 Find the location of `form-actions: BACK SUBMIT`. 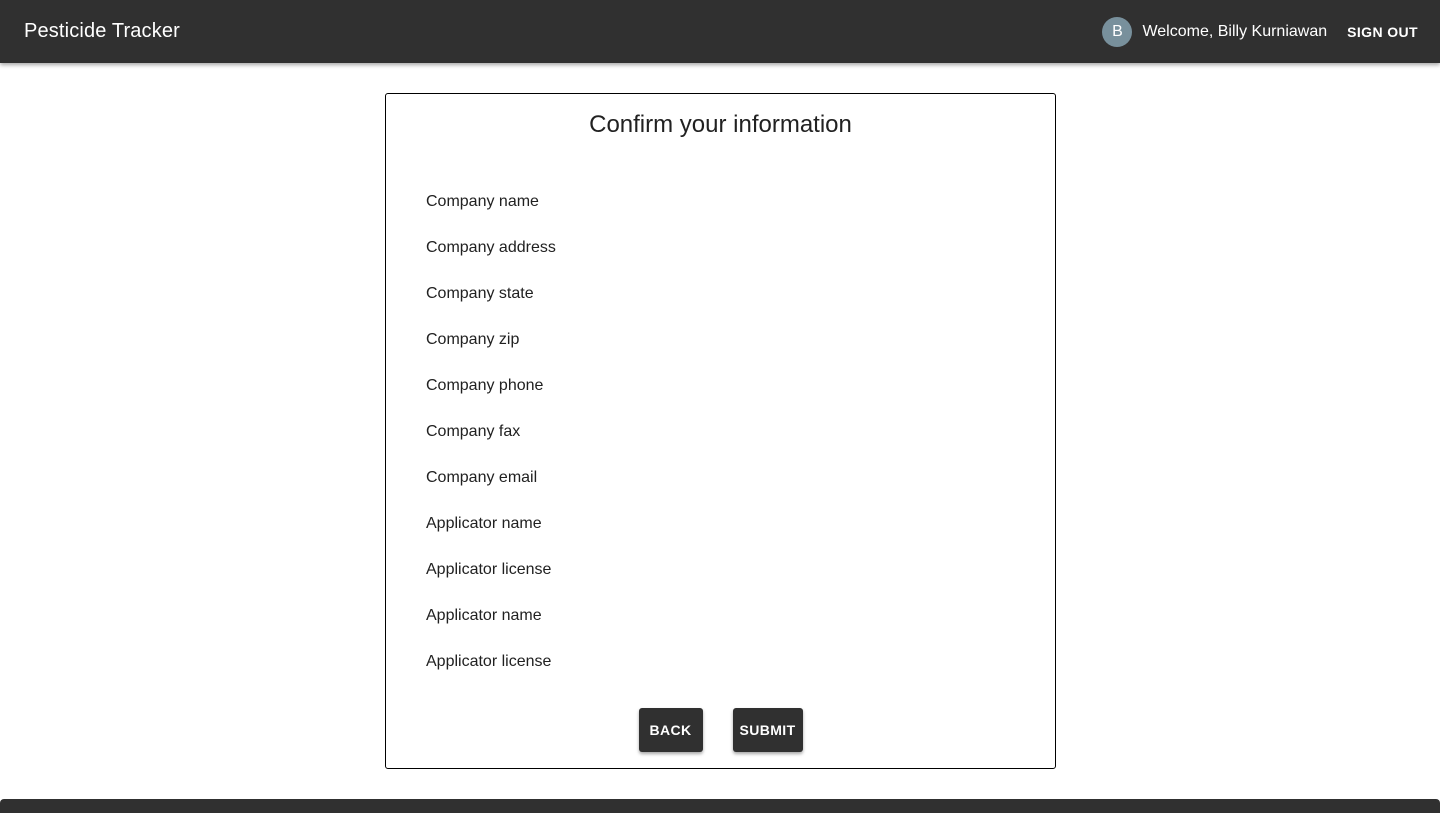

form-actions: BACK SUBMIT is located at coordinates (720, 730).